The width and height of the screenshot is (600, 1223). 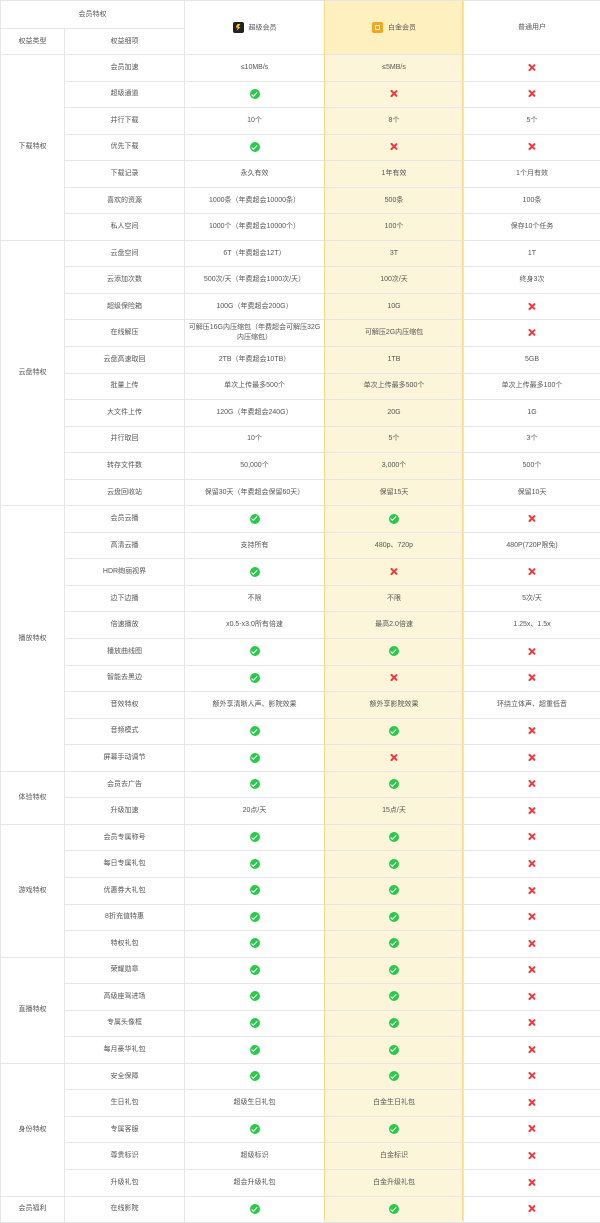 I want to click on table-row: 超级通道, so click(x=300, y=94).